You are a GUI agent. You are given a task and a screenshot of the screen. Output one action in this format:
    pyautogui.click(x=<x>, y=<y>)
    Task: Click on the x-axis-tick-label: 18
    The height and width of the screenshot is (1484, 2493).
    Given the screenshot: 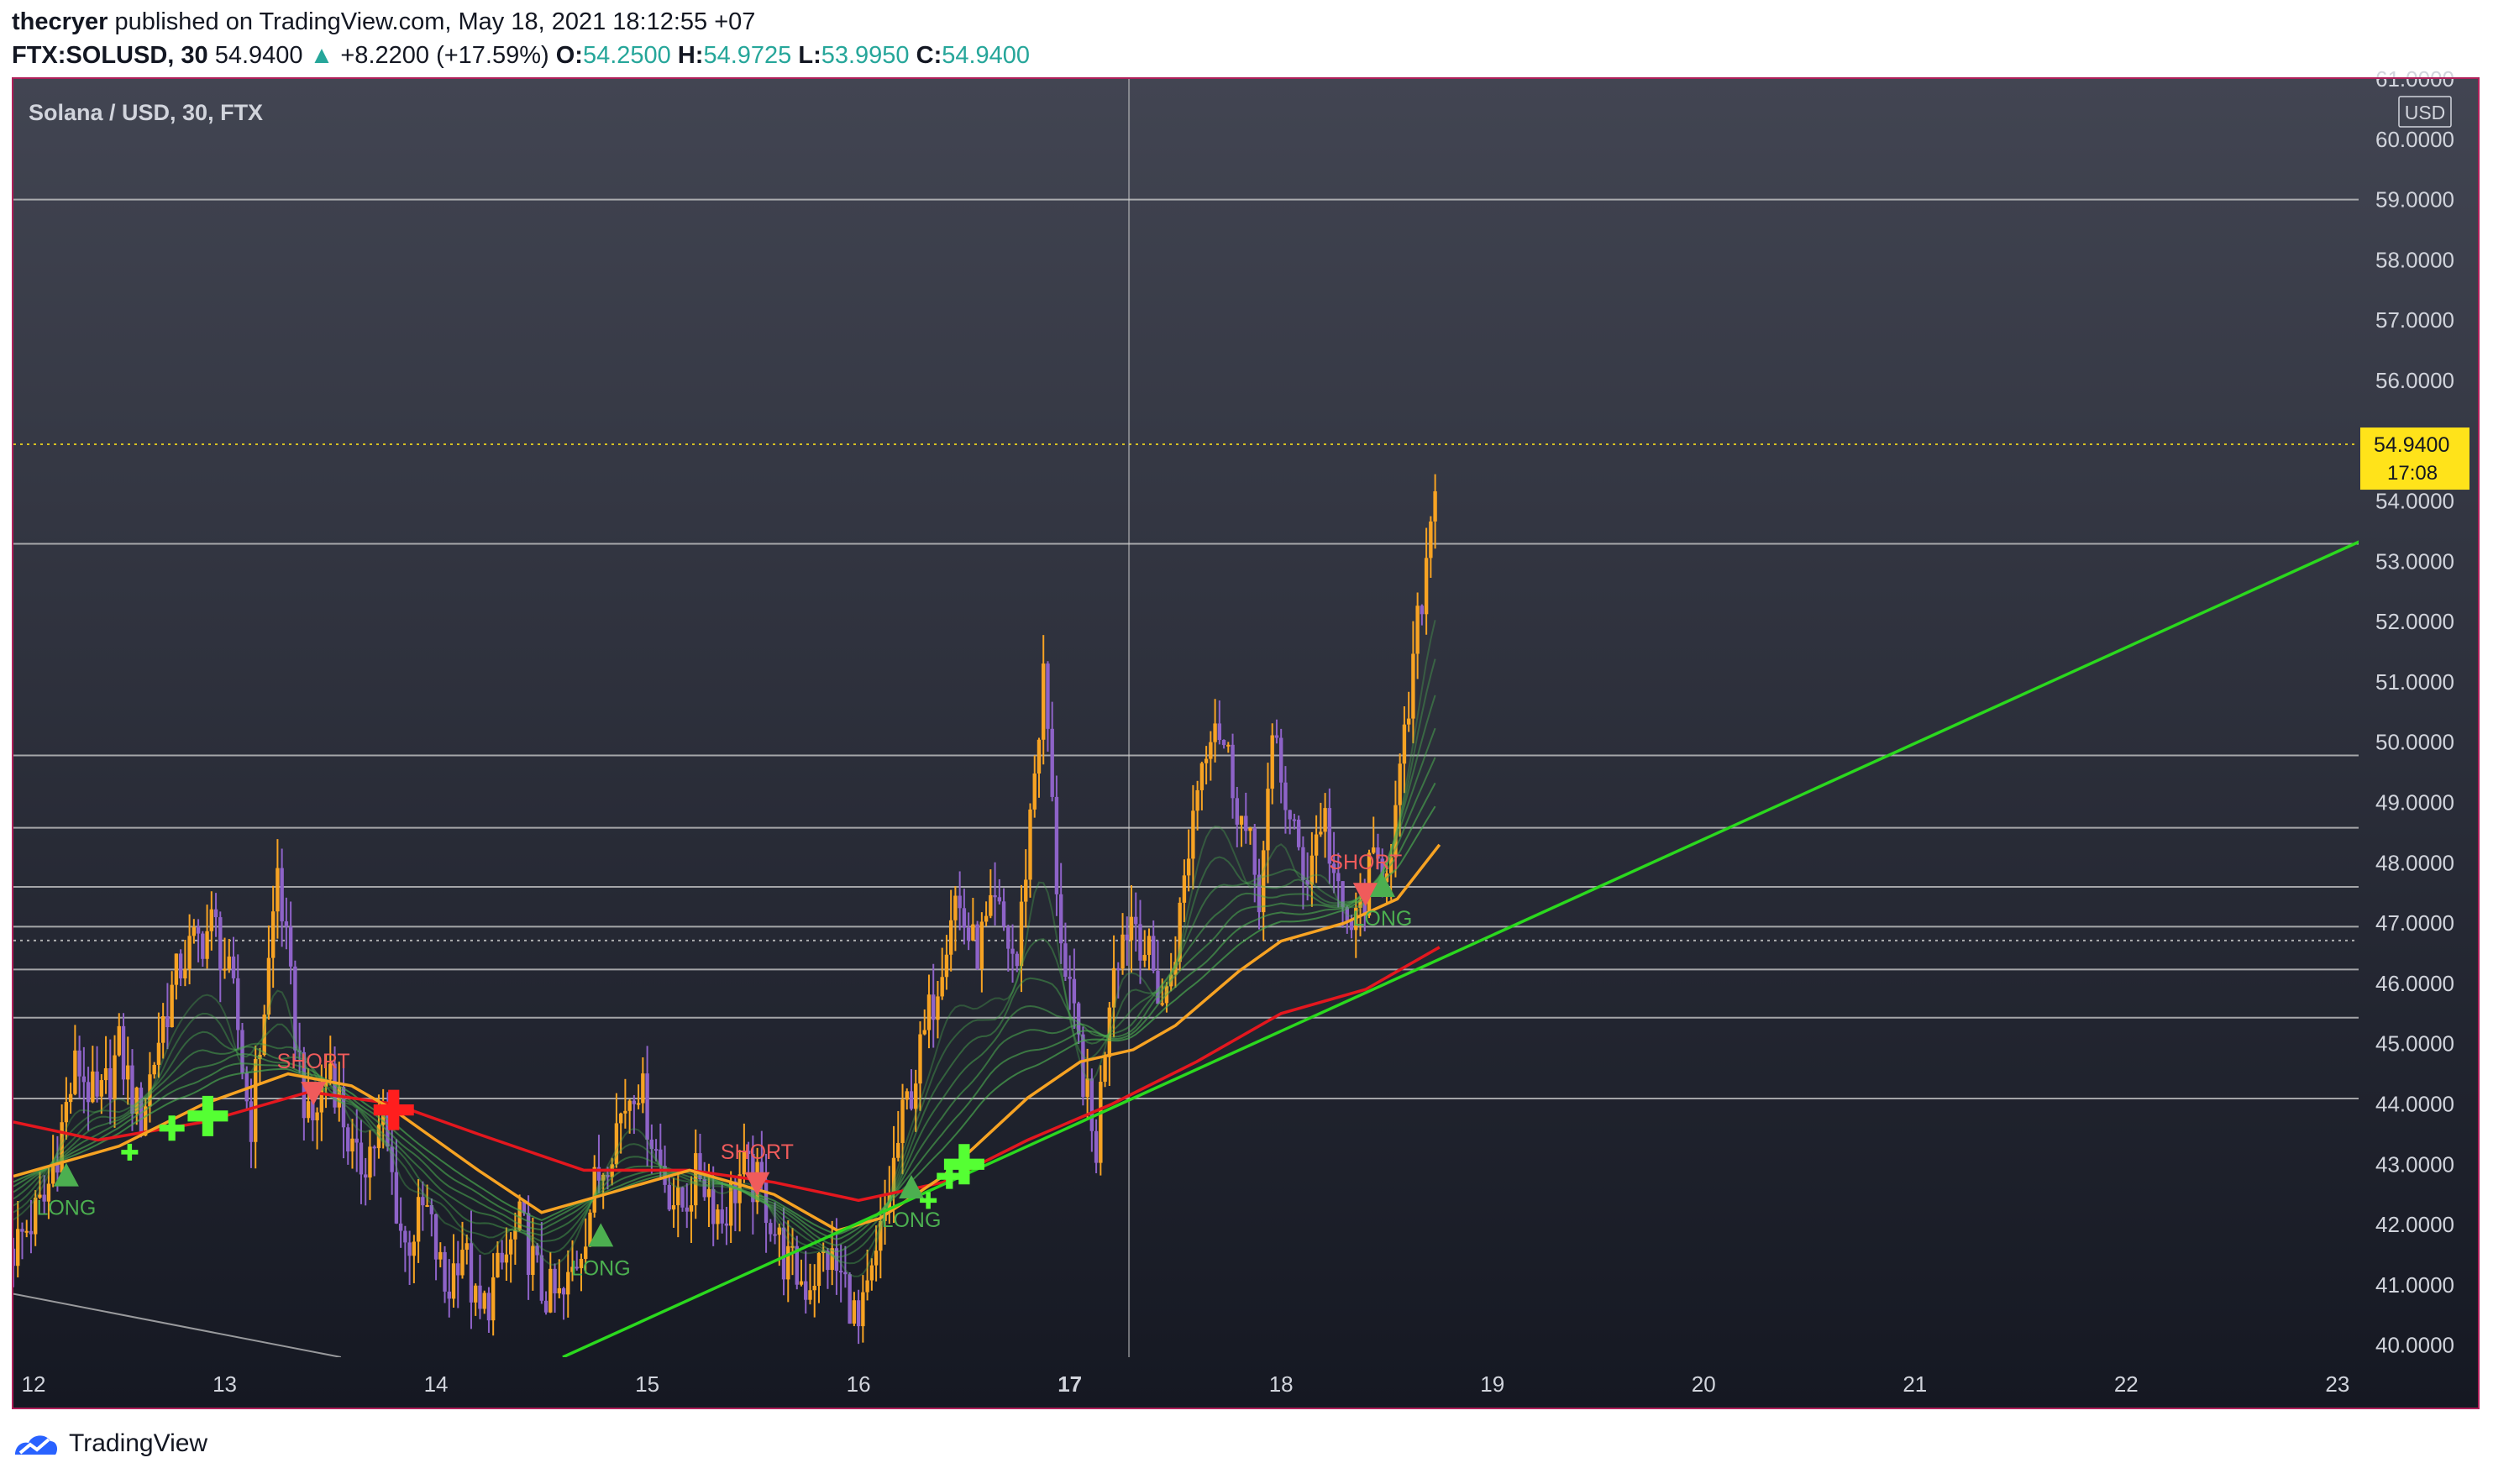 What is the action you would take?
    pyautogui.click(x=1282, y=1384)
    